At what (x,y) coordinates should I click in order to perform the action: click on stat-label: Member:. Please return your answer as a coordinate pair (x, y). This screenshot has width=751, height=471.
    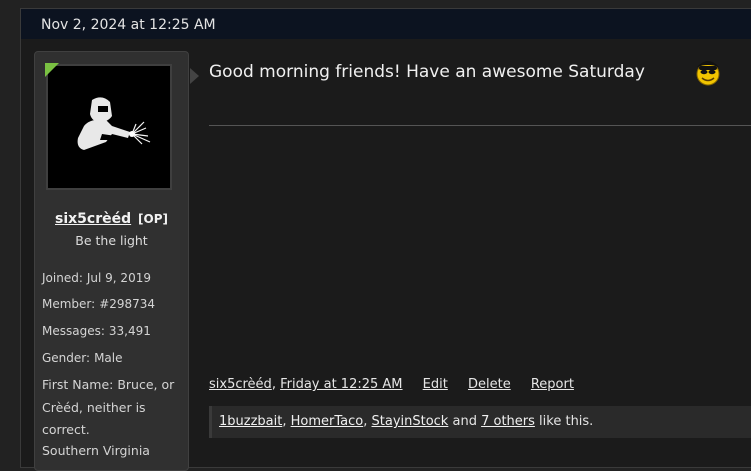
    Looking at the image, I should click on (69, 304).